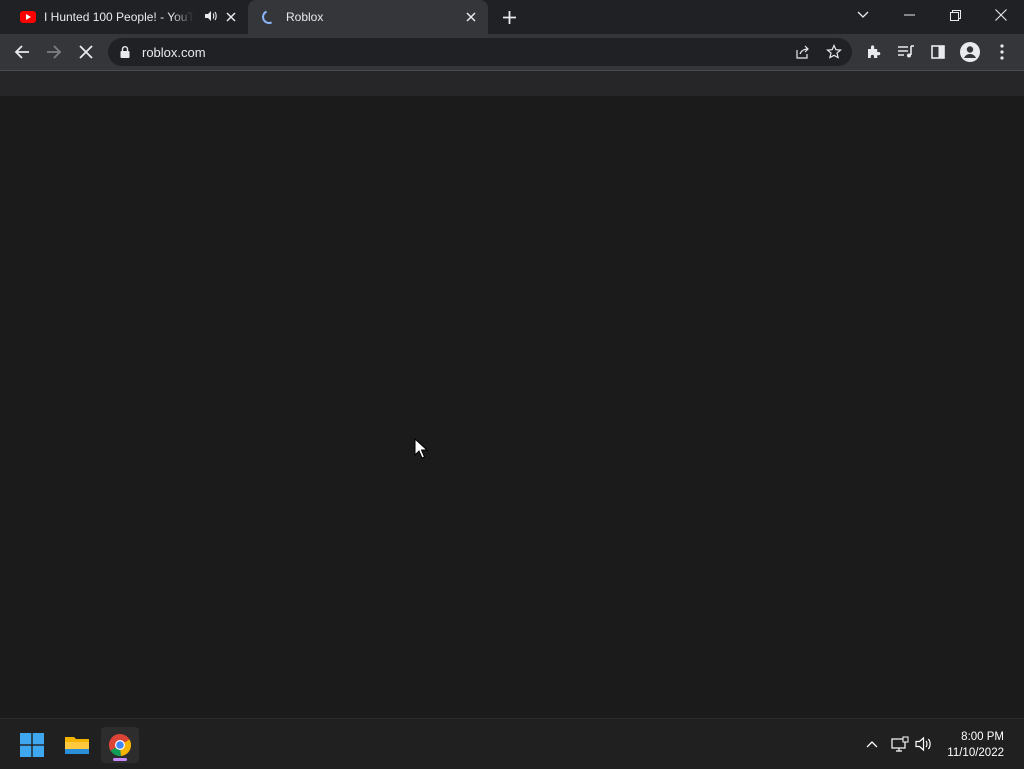 This screenshot has height=769, width=1024. Describe the element at coordinates (982, 737) in the screenshot. I see `clock-time: 8:00 PM` at that location.